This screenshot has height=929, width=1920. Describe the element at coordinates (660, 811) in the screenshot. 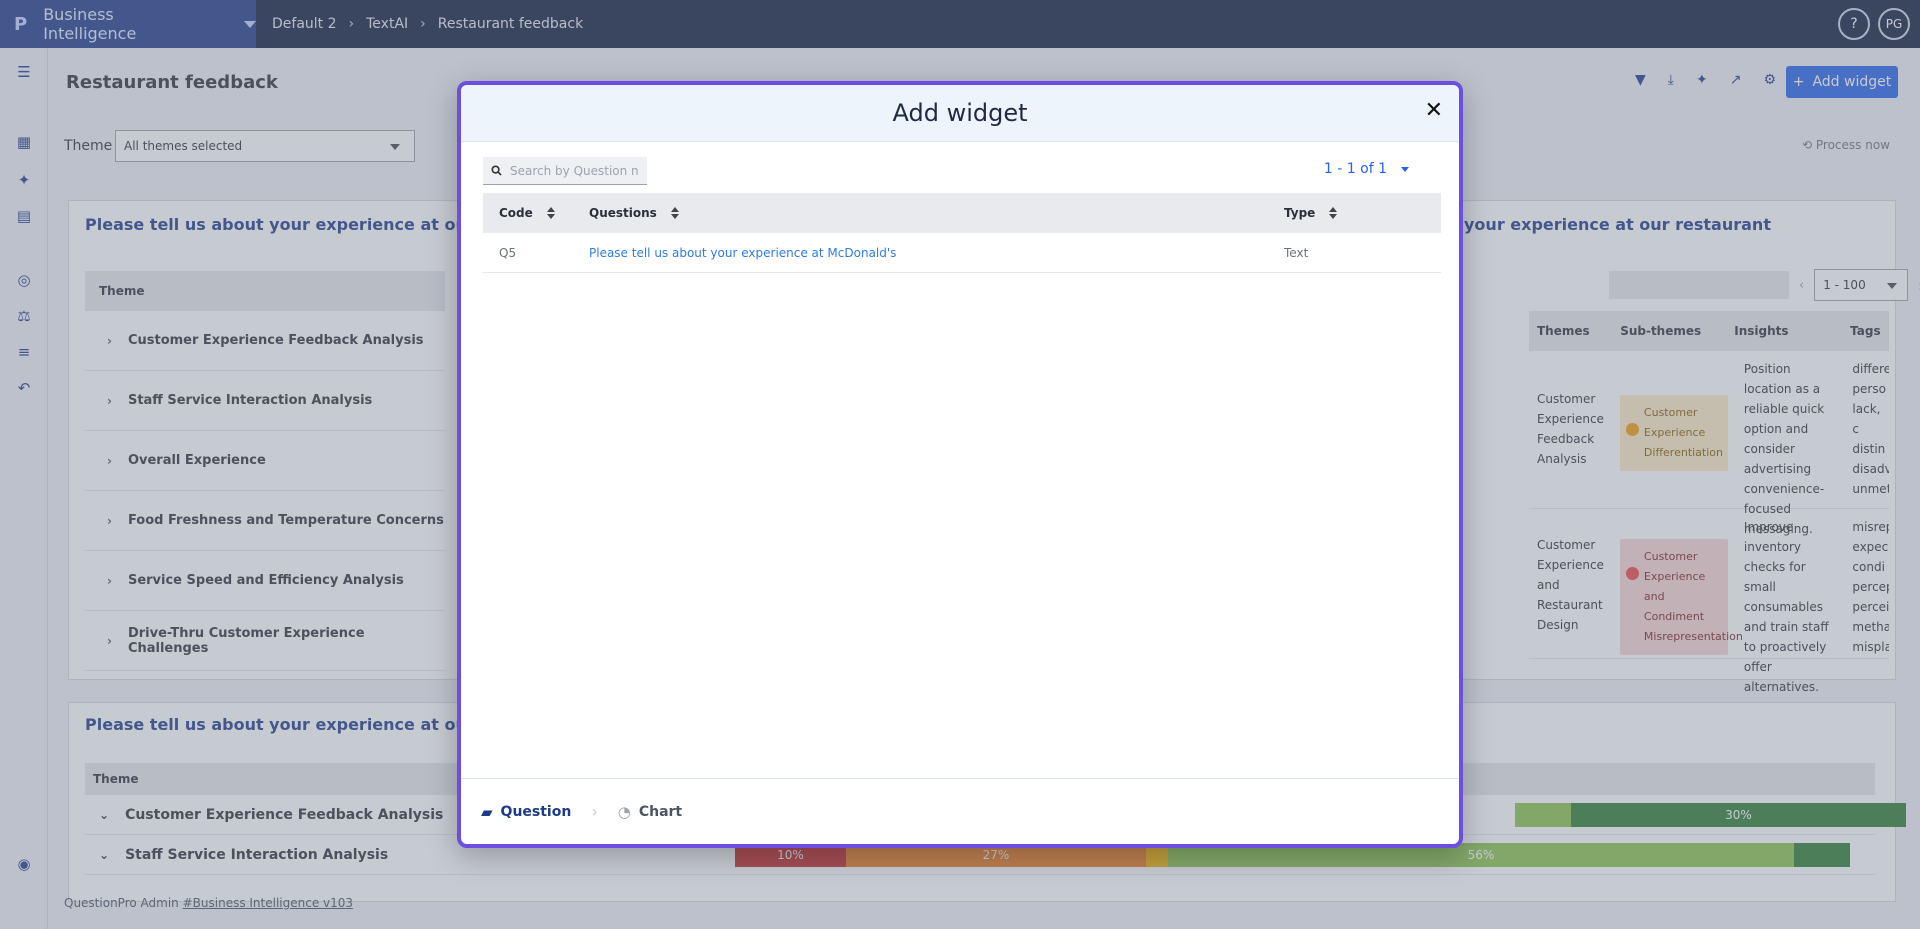

I see `step-label: Chart` at that location.